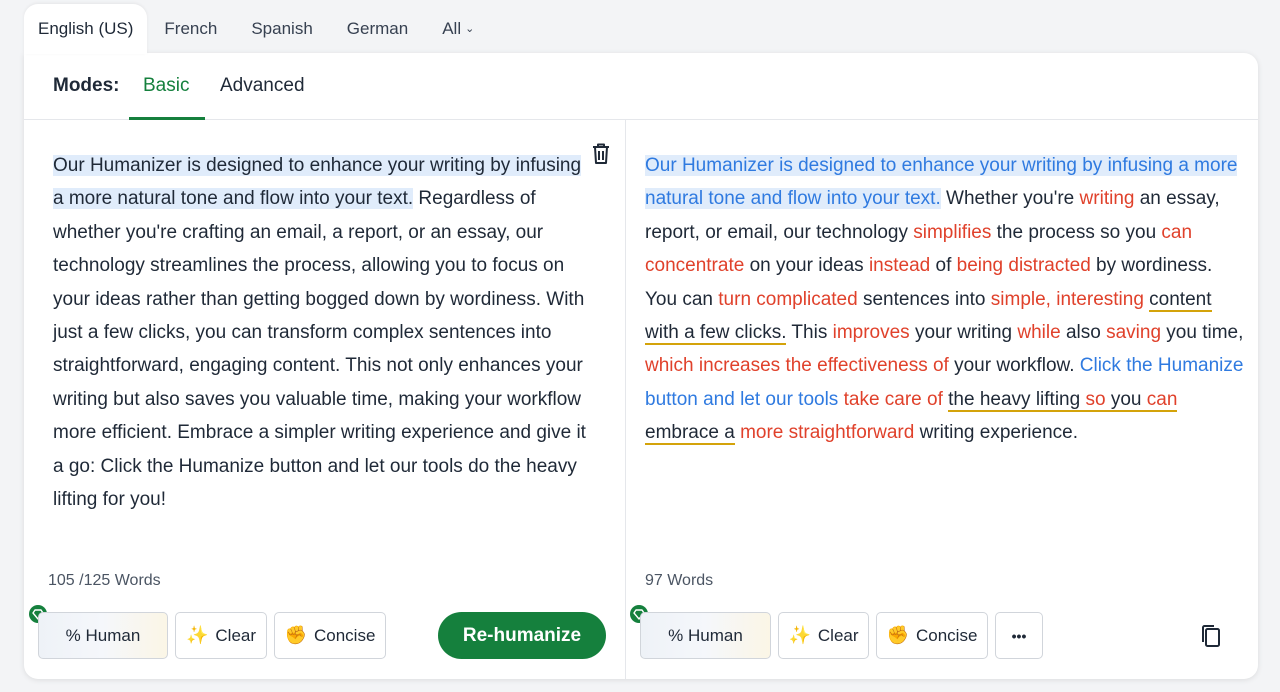  What do you see at coordinates (1017, 400) in the screenshot?
I see `output-segment: the heavy lifting` at bounding box center [1017, 400].